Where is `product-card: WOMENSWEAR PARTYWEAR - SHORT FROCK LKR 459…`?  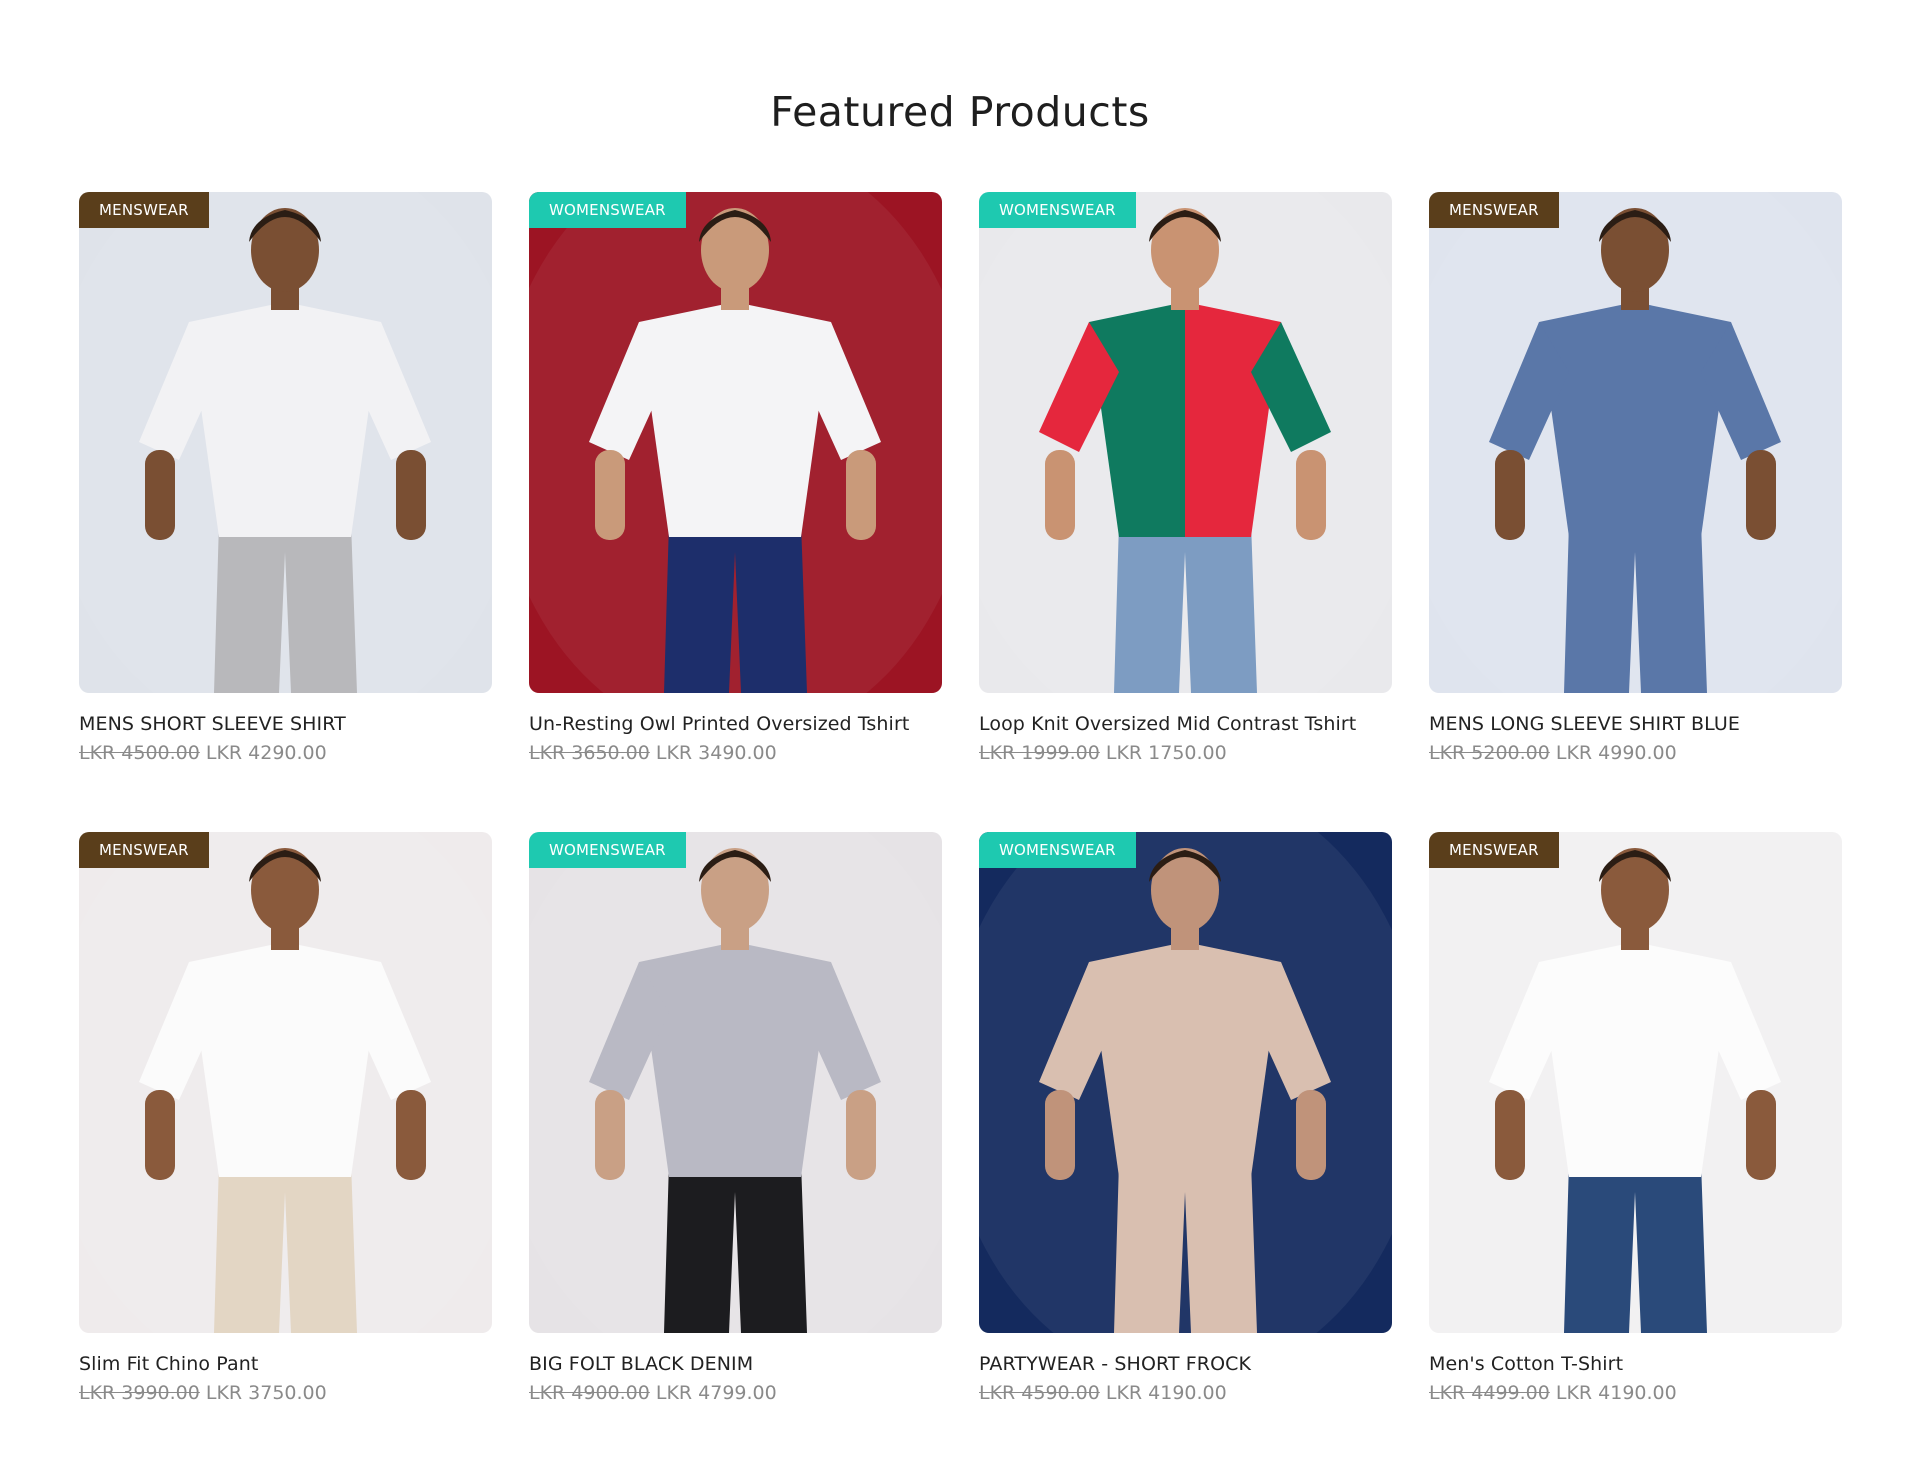 product-card: WOMENSWEAR PARTYWEAR - SHORT FROCK LKR 459… is located at coordinates (1185, 1152).